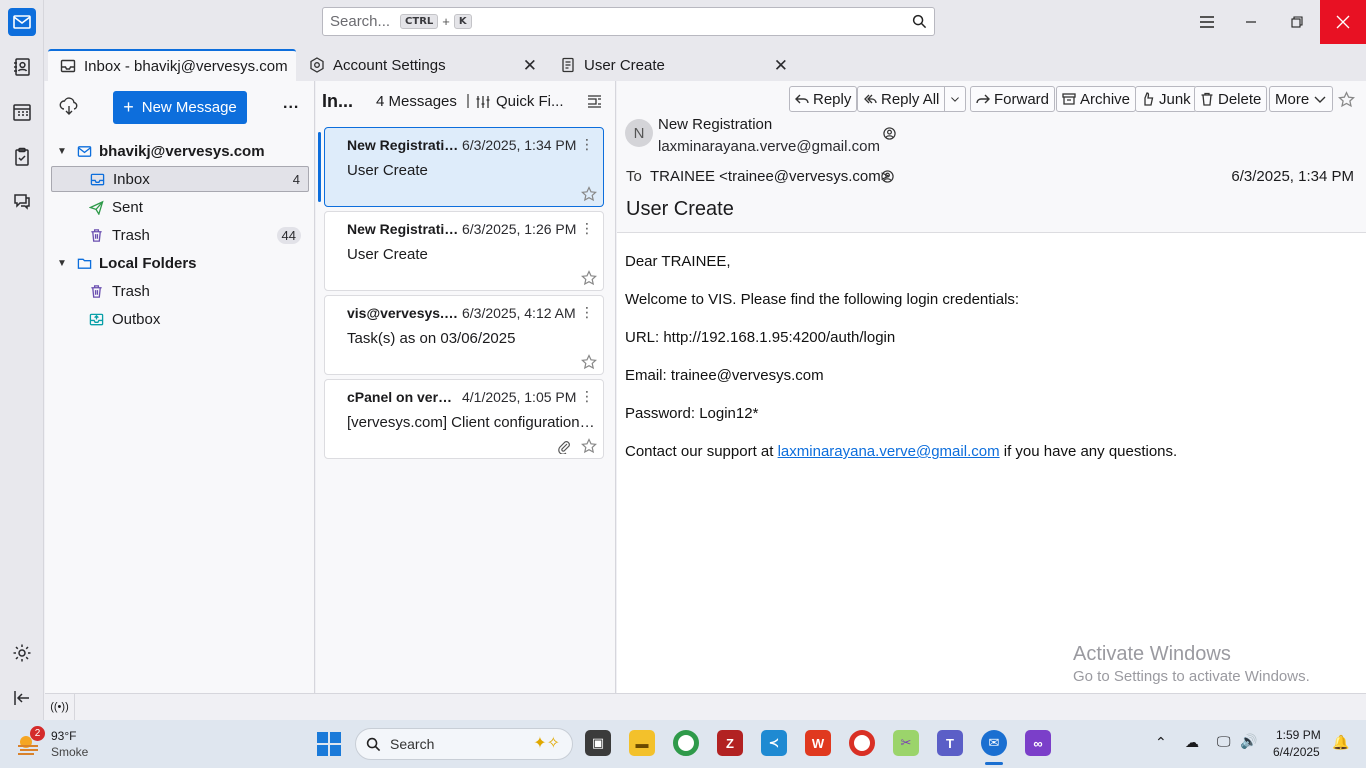 This screenshot has width=1366, height=768. Describe the element at coordinates (180, 291) in the screenshot. I see `local-folder-trash: Trash` at that location.